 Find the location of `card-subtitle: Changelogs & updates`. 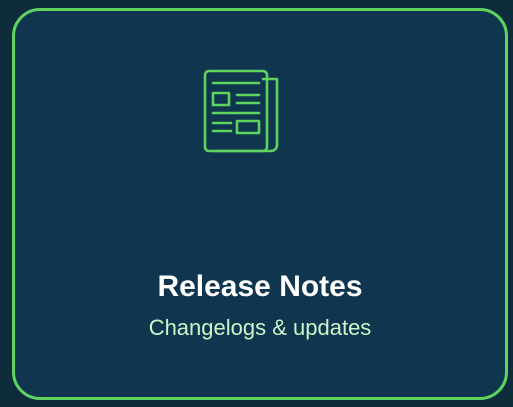

card-subtitle: Changelogs & updates is located at coordinates (260, 327).